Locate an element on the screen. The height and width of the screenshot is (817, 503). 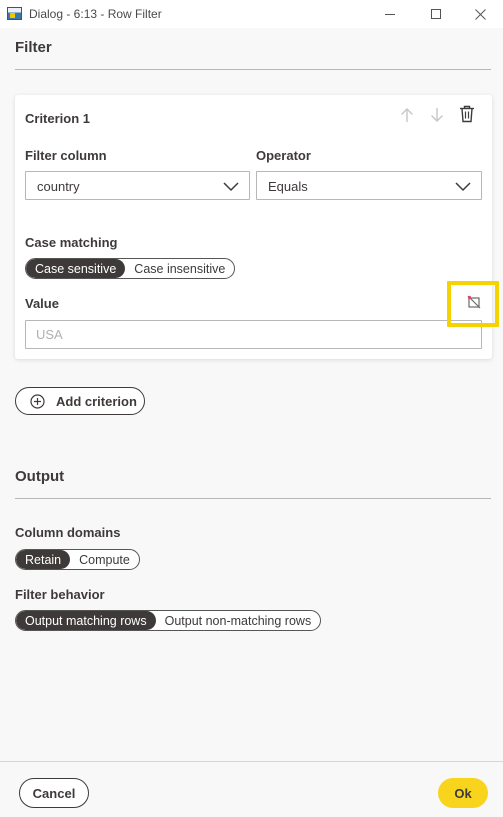
output-section-title: Output is located at coordinates (40, 476).